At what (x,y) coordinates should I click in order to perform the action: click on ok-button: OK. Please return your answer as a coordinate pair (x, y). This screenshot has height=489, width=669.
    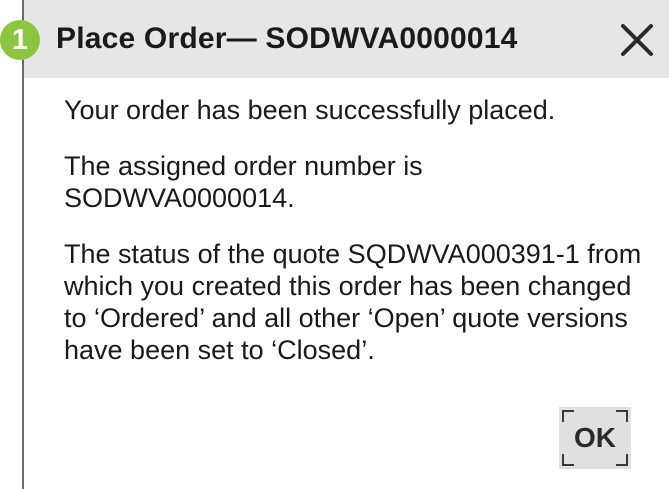
    Looking at the image, I should click on (595, 438).